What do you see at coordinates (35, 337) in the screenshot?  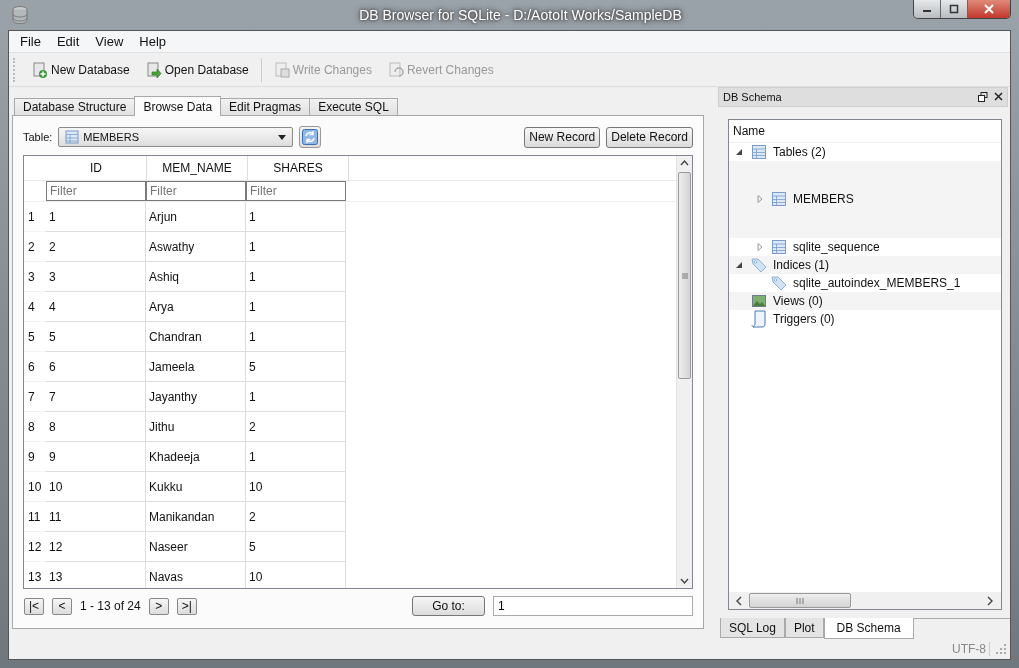 I see `row-number: 5` at bounding box center [35, 337].